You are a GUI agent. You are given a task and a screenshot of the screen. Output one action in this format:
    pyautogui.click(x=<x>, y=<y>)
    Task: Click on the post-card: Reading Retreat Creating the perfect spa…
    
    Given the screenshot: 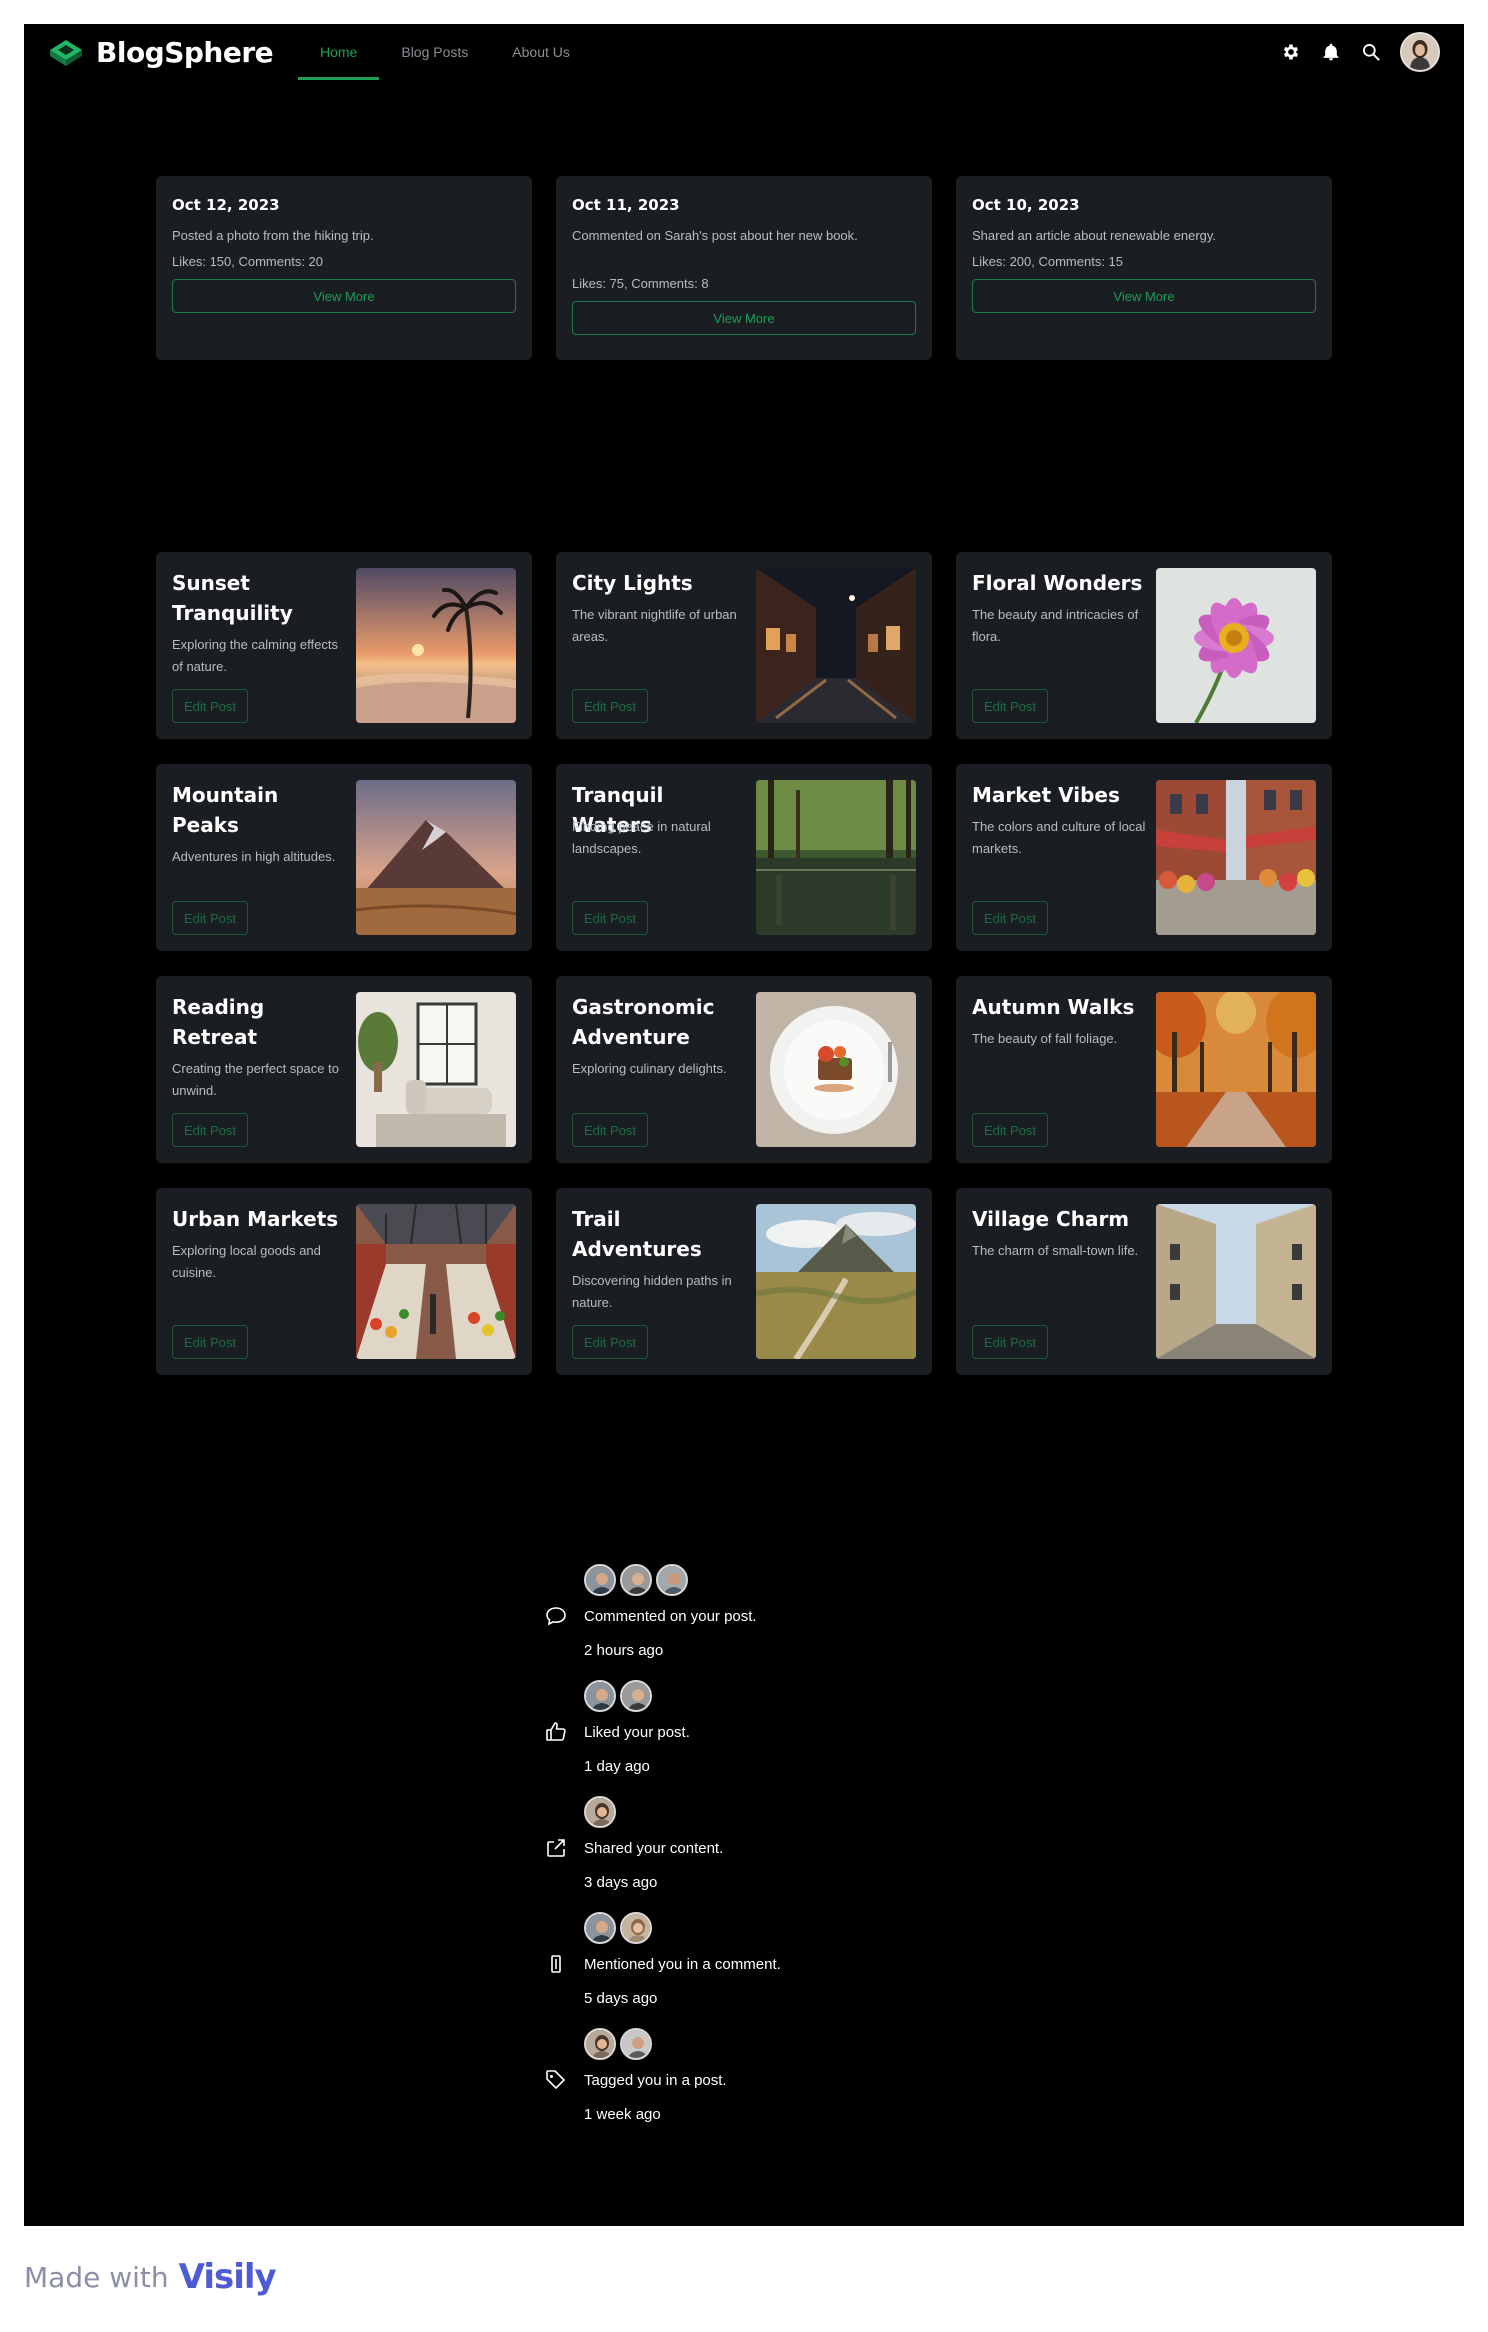 What is the action you would take?
    pyautogui.click(x=344, y=1069)
    